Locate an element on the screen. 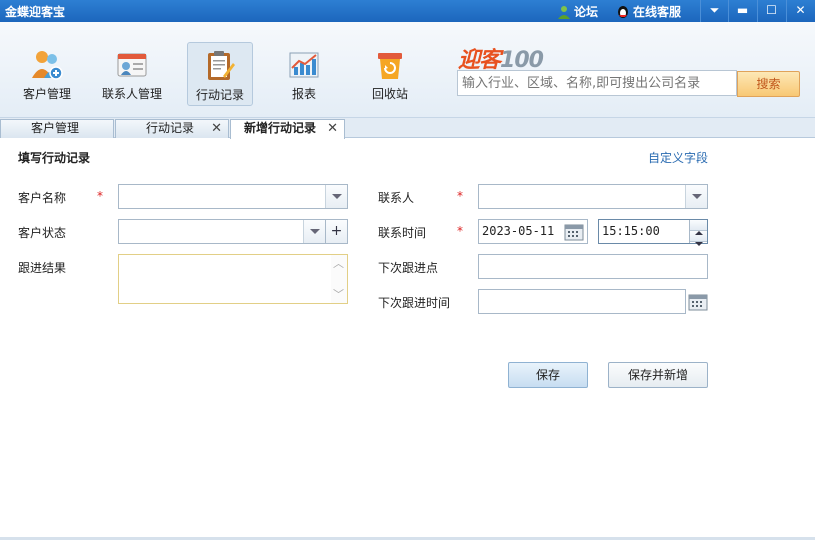 The width and height of the screenshot is (815, 540). save-and-new-button: 保存并新增 is located at coordinates (658, 375).